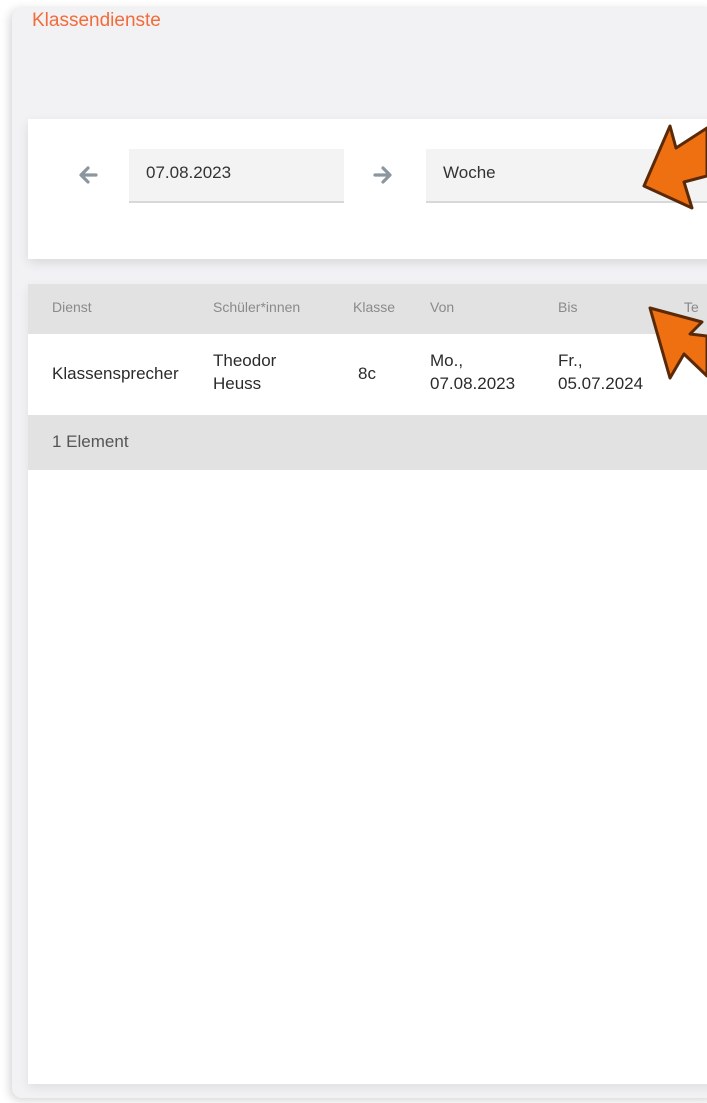 This screenshot has height=1103, width=707. What do you see at coordinates (469, 172) in the screenshot?
I see `period-select-value: Woche` at bounding box center [469, 172].